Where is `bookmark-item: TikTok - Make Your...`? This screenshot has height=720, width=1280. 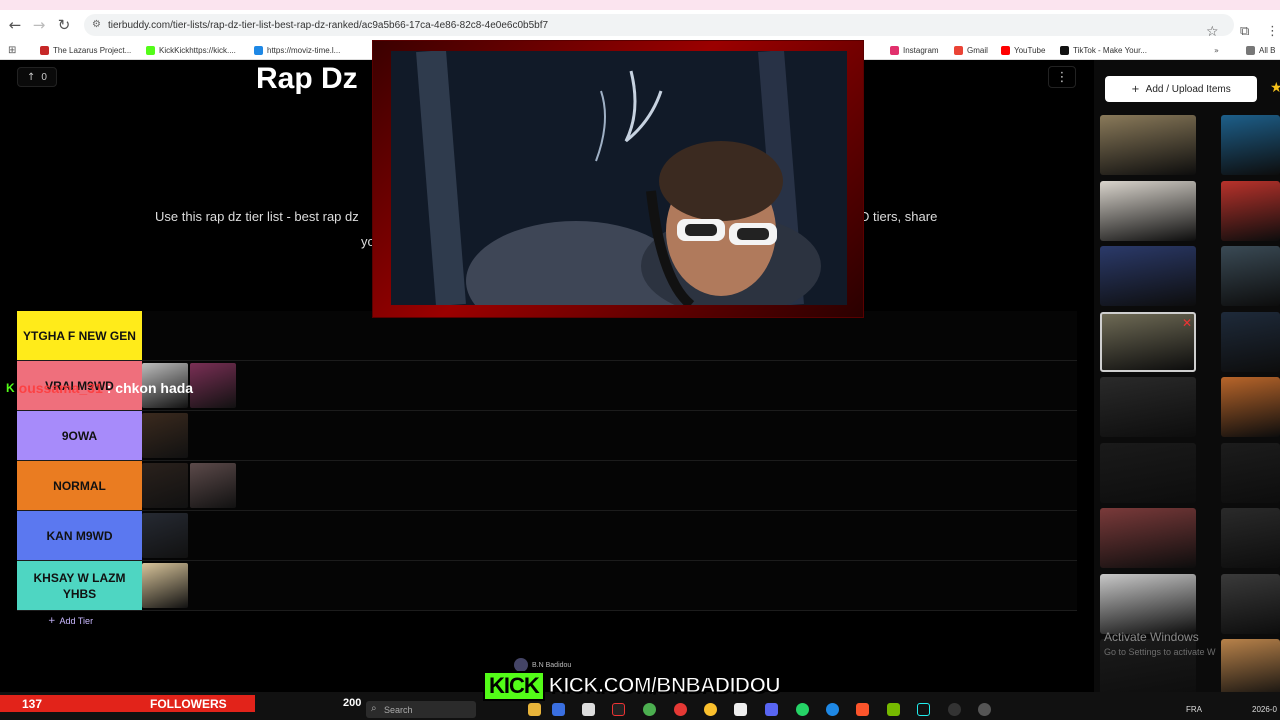 bookmark-item: TikTok - Make Your... is located at coordinates (1103, 50).